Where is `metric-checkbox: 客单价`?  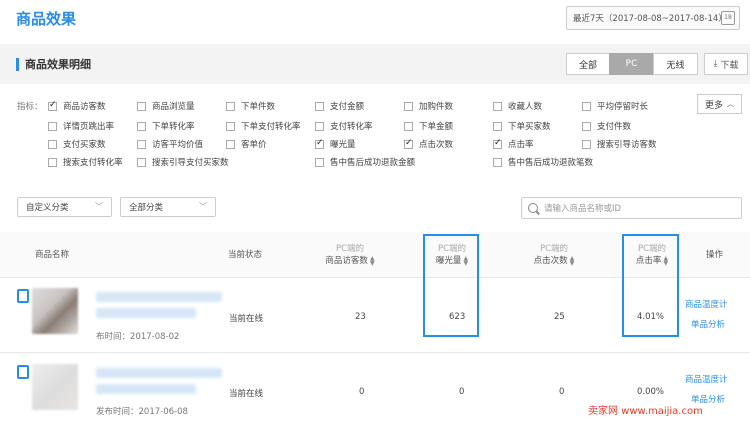
metric-checkbox: 客单价 is located at coordinates (246, 144).